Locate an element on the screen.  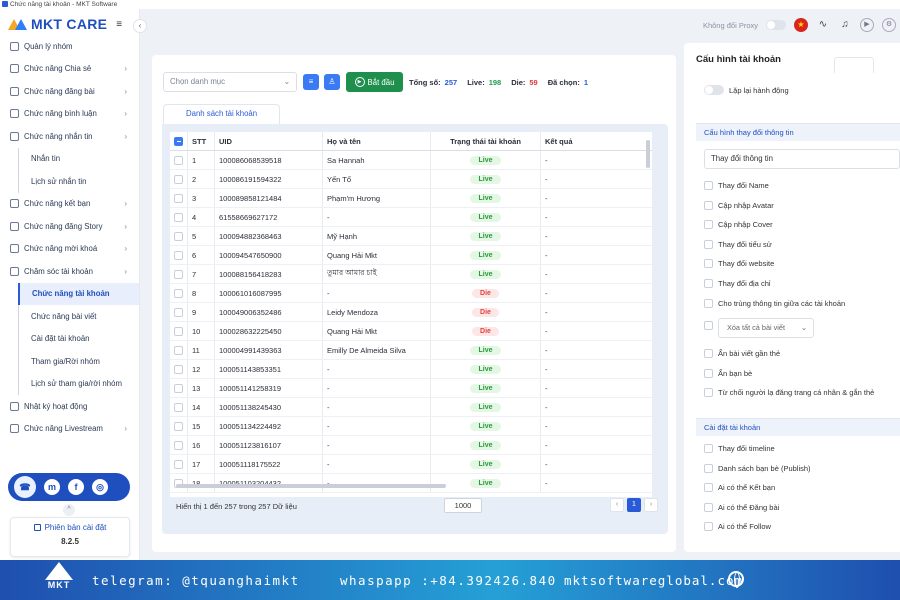
sidebar-item-6: Lịch sử nhắn tin is located at coordinates (78, 181).